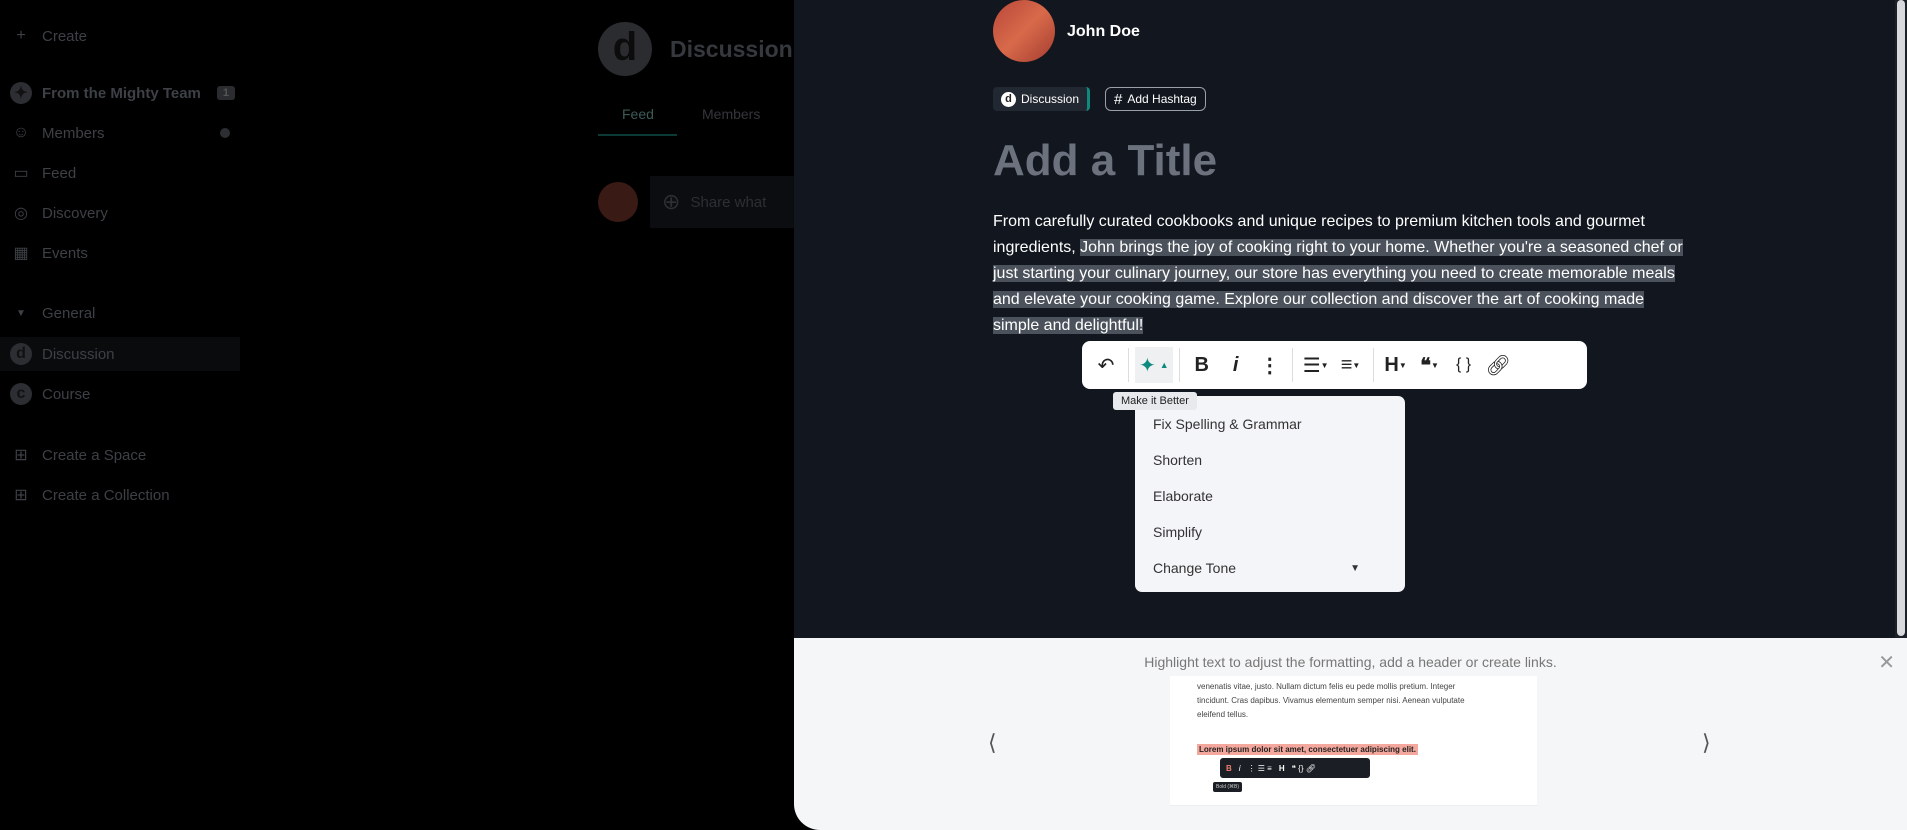 Image resolution: width=1907 pixels, height=830 pixels. Describe the element at coordinates (1498, 365) in the screenshot. I see `link-button: 🔗︎` at that location.